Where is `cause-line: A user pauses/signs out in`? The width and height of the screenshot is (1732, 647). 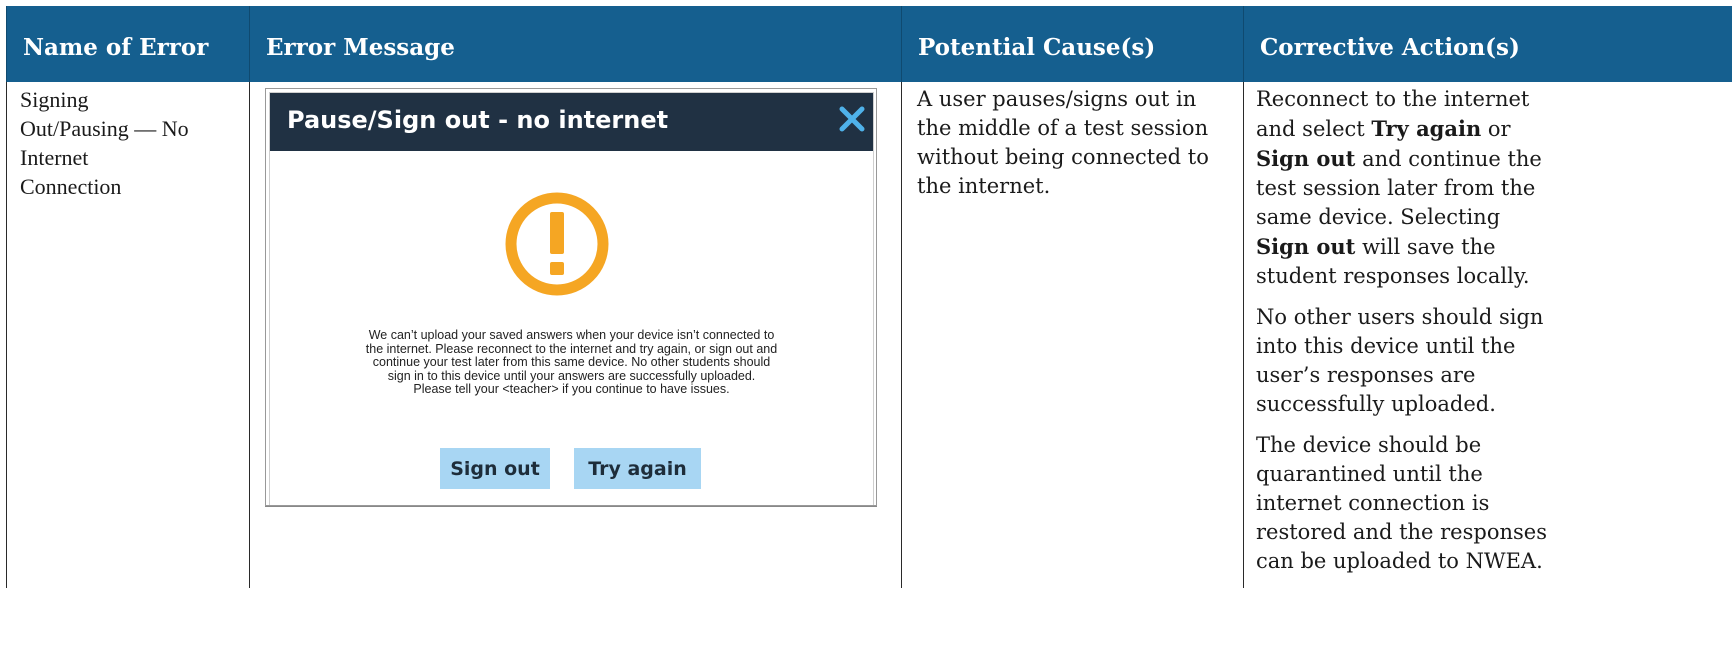
cause-line: A user pauses/signs out in is located at coordinates (1057, 99).